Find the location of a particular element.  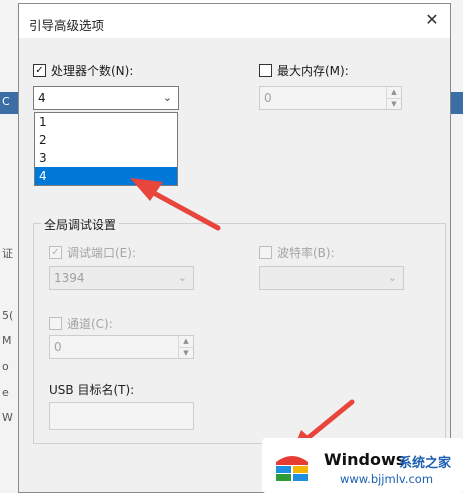

watermark-brand: Windows is located at coordinates (365, 459).